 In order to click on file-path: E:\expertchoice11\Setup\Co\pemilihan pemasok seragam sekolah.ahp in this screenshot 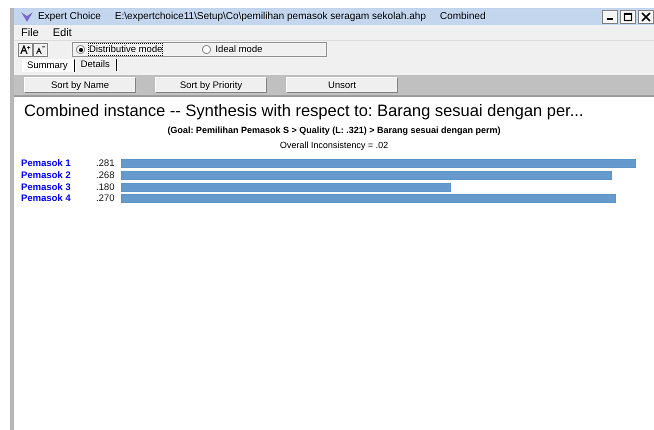, I will do `click(270, 16)`.